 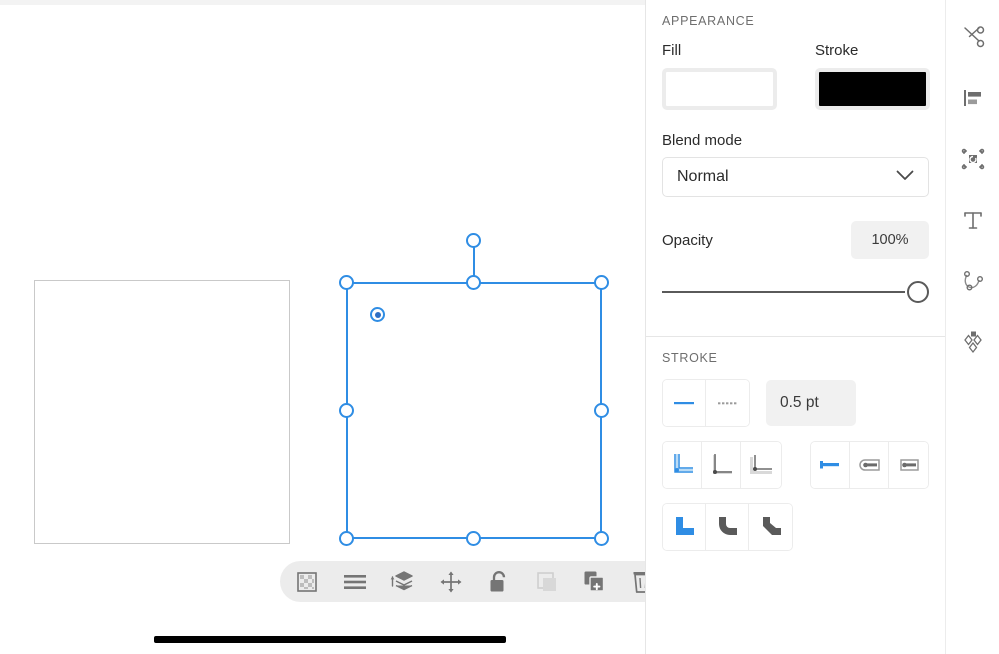 I want to click on handle-bottom-center, so click(x=473, y=538).